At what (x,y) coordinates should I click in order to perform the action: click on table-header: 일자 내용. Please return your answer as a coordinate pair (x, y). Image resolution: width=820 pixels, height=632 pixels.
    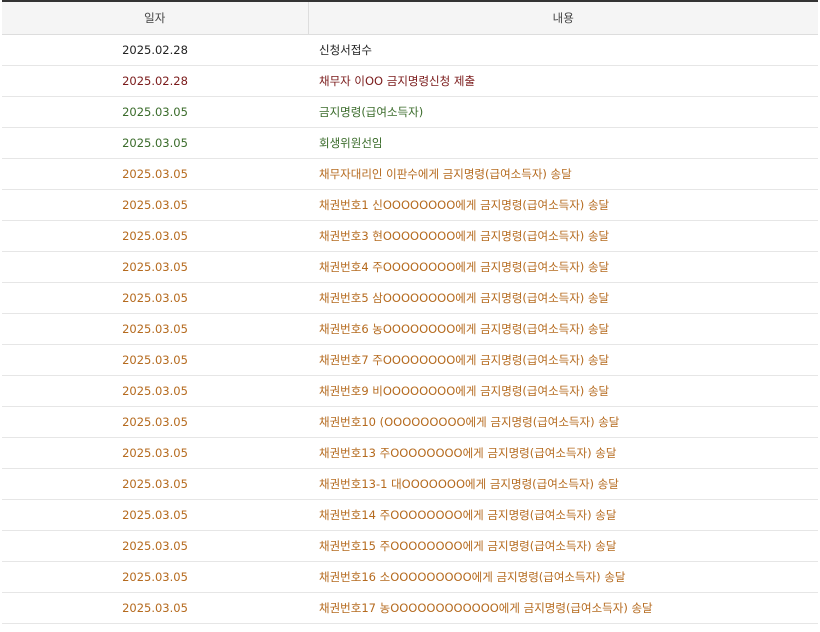
    Looking at the image, I should click on (410, 17).